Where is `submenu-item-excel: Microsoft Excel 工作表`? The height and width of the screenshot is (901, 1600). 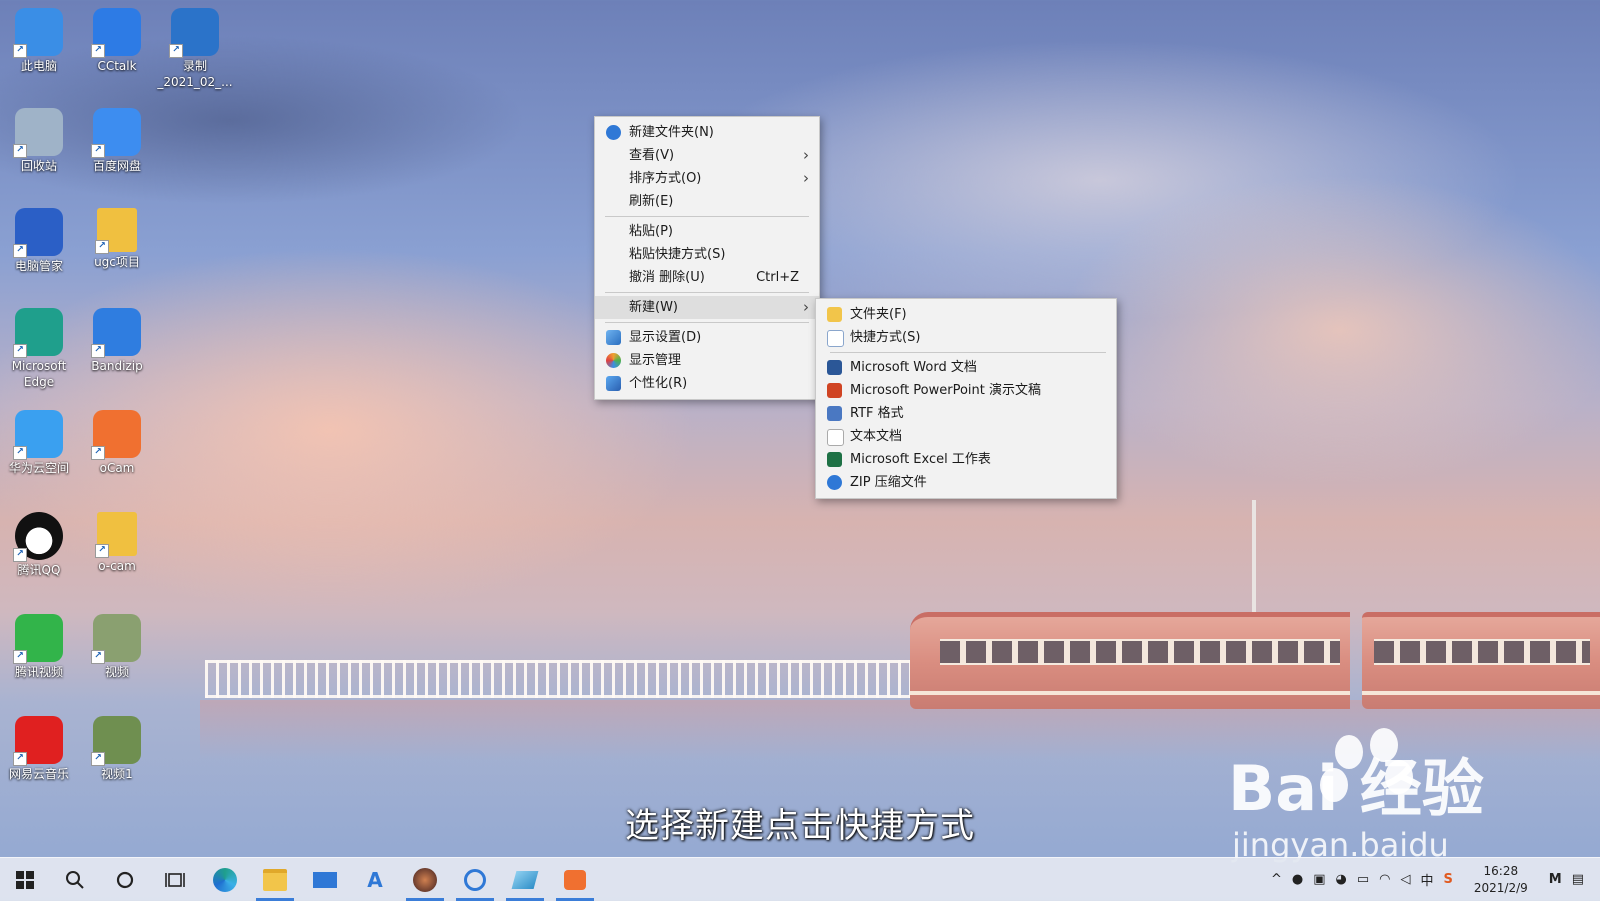 submenu-item-excel: Microsoft Excel 工作表 is located at coordinates (966, 459).